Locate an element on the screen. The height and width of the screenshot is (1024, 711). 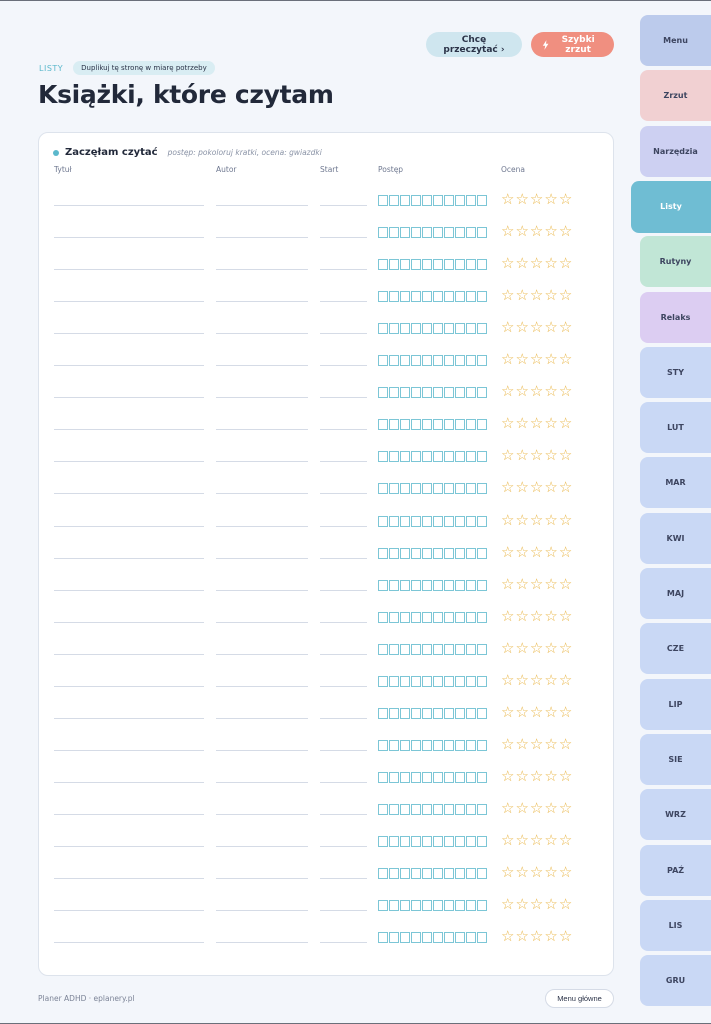
tab-sty: STY is located at coordinates (675, 372).